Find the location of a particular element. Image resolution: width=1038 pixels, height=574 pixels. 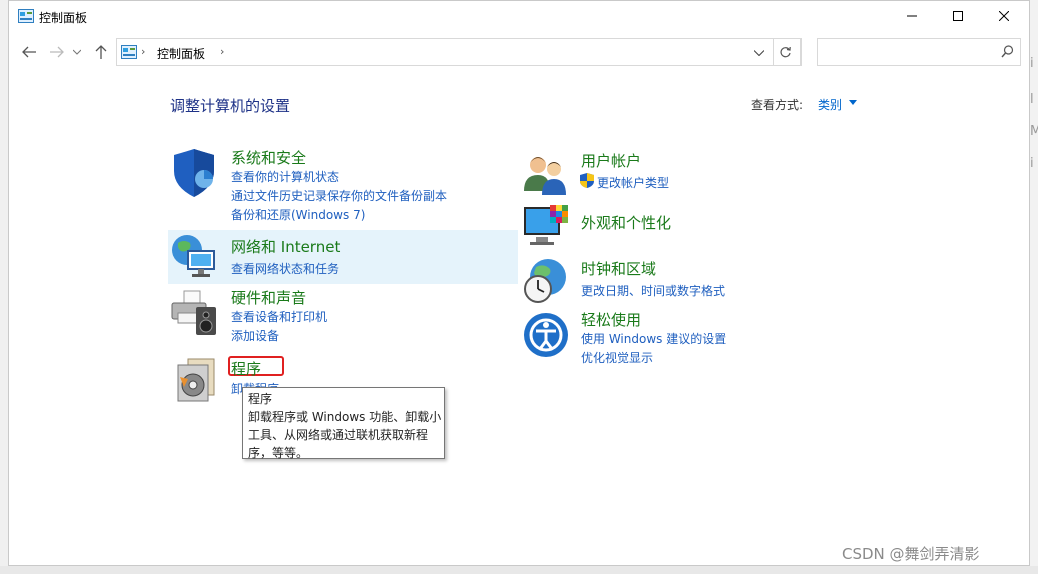

link-view-computer-status: 查看你的计算机状态 is located at coordinates (285, 176).